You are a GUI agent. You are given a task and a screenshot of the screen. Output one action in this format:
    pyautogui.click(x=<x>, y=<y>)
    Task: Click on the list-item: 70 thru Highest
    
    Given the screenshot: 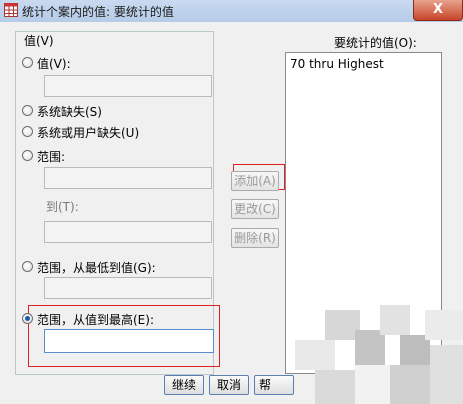 What is the action you would take?
    pyautogui.click(x=337, y=64)
    